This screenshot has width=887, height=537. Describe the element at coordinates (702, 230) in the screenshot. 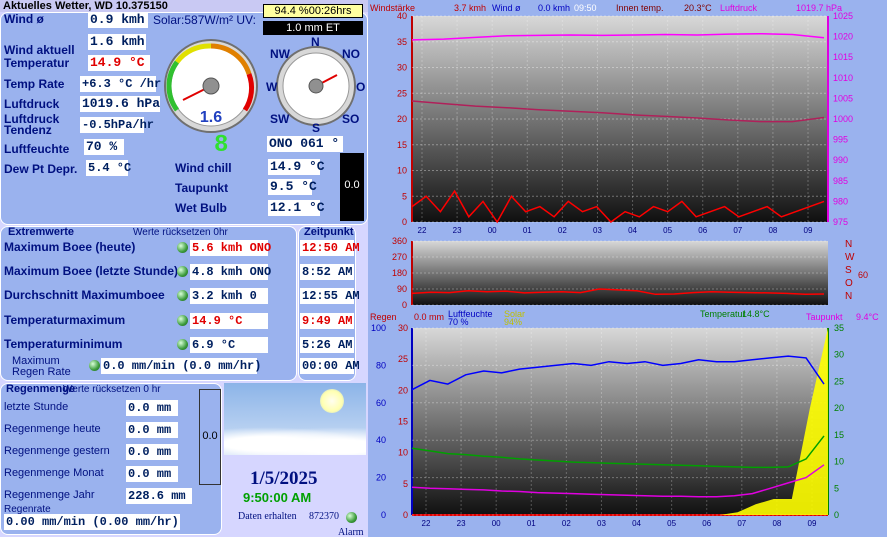

I see `chart1-xtick-8: 06` at that location.